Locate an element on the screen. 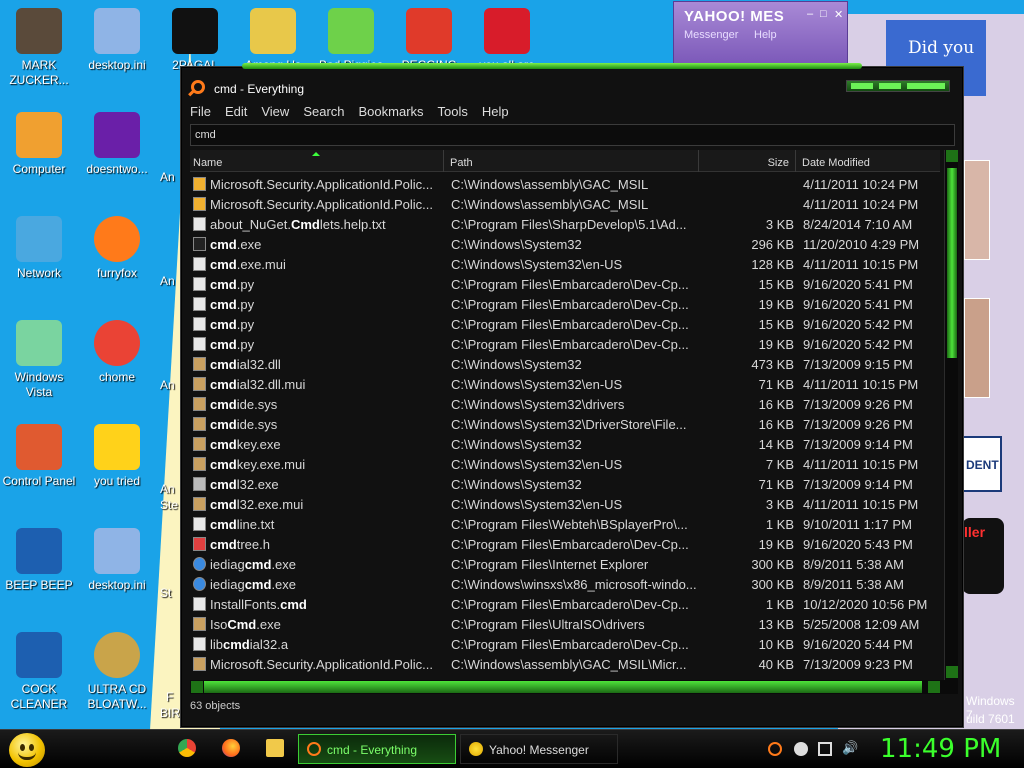 This screenshot has width=1024, height=768. desktop-icon: Network is located at coordinates (39, 248).